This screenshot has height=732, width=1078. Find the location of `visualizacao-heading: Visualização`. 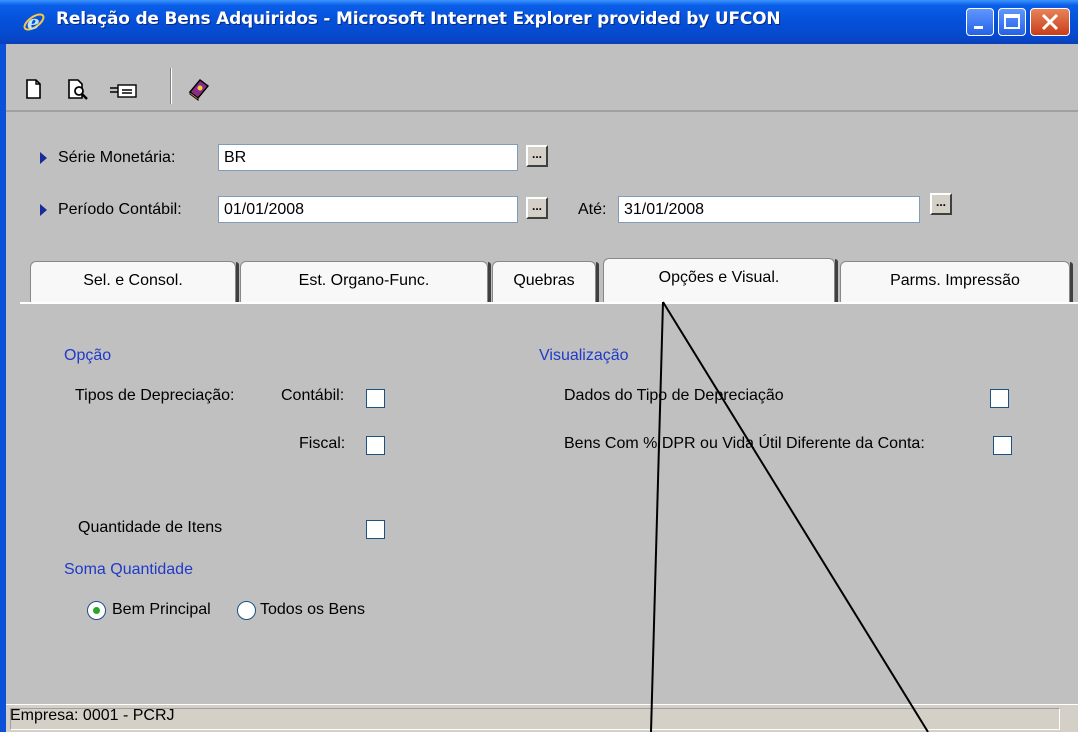

visualizacao-heading: Visualização is located at coordinates (584, 355).